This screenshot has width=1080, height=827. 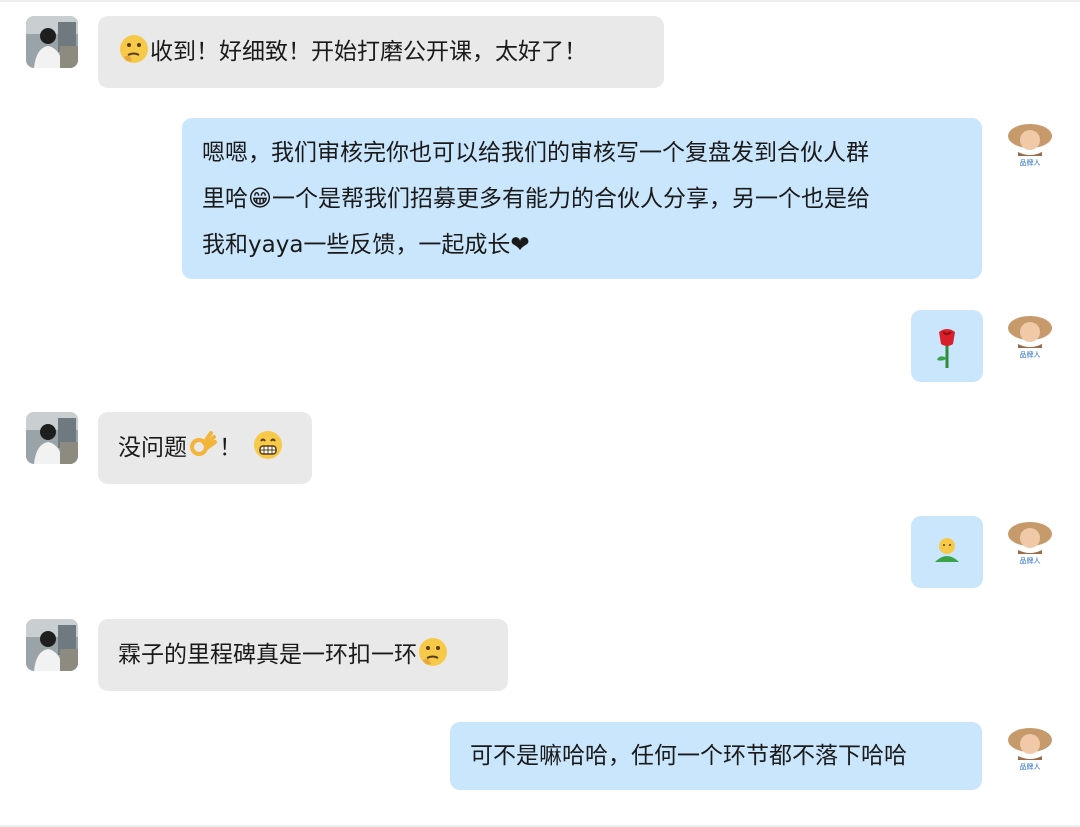 What do you see at coordinates (268, 445) in the screenshot?
I see `grinning-face-icon` at bounding box center [268, 445].